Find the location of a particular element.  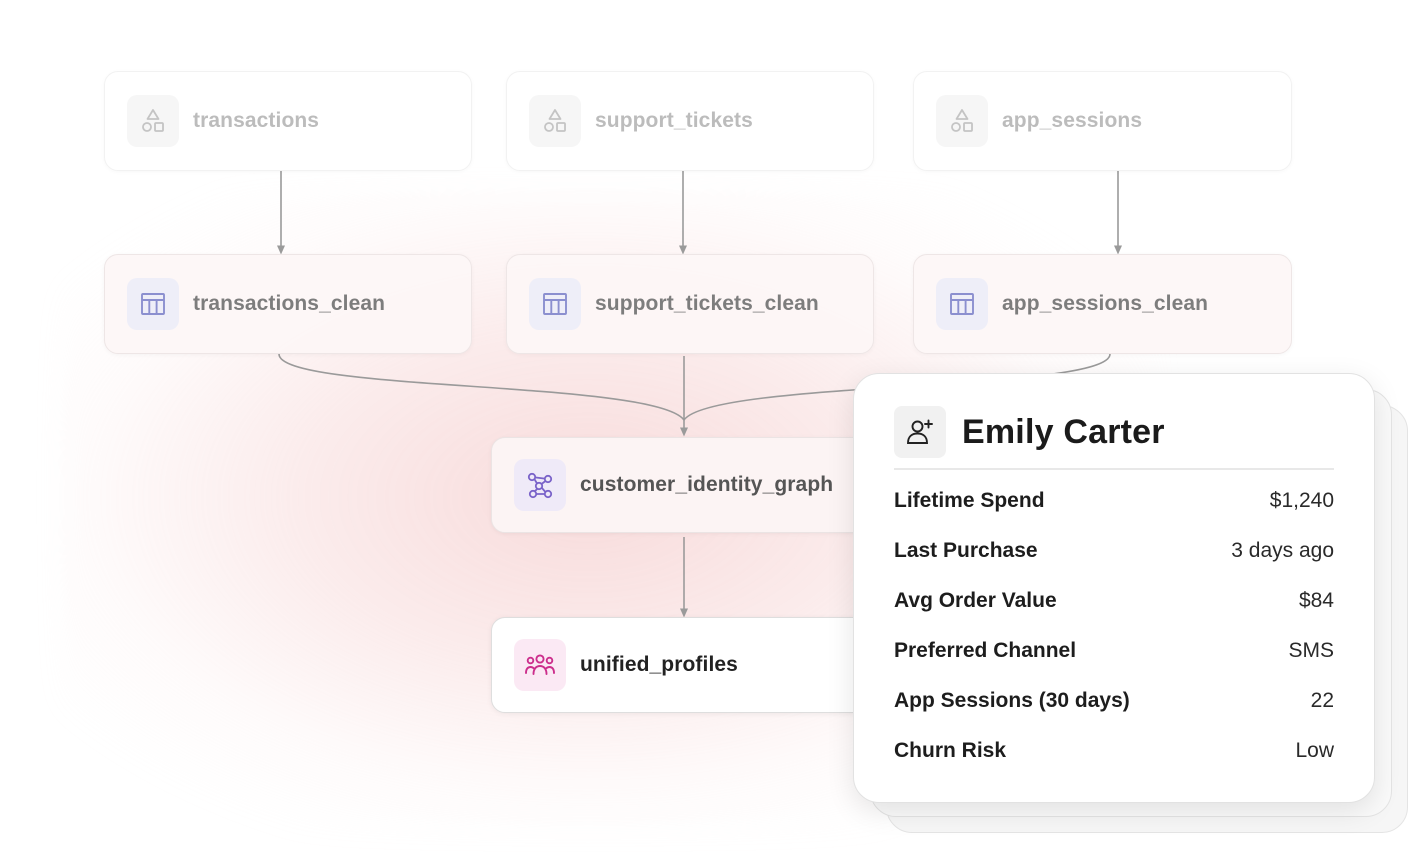

node-support-tickets: support_tickets is located at coordinates (690, 121).